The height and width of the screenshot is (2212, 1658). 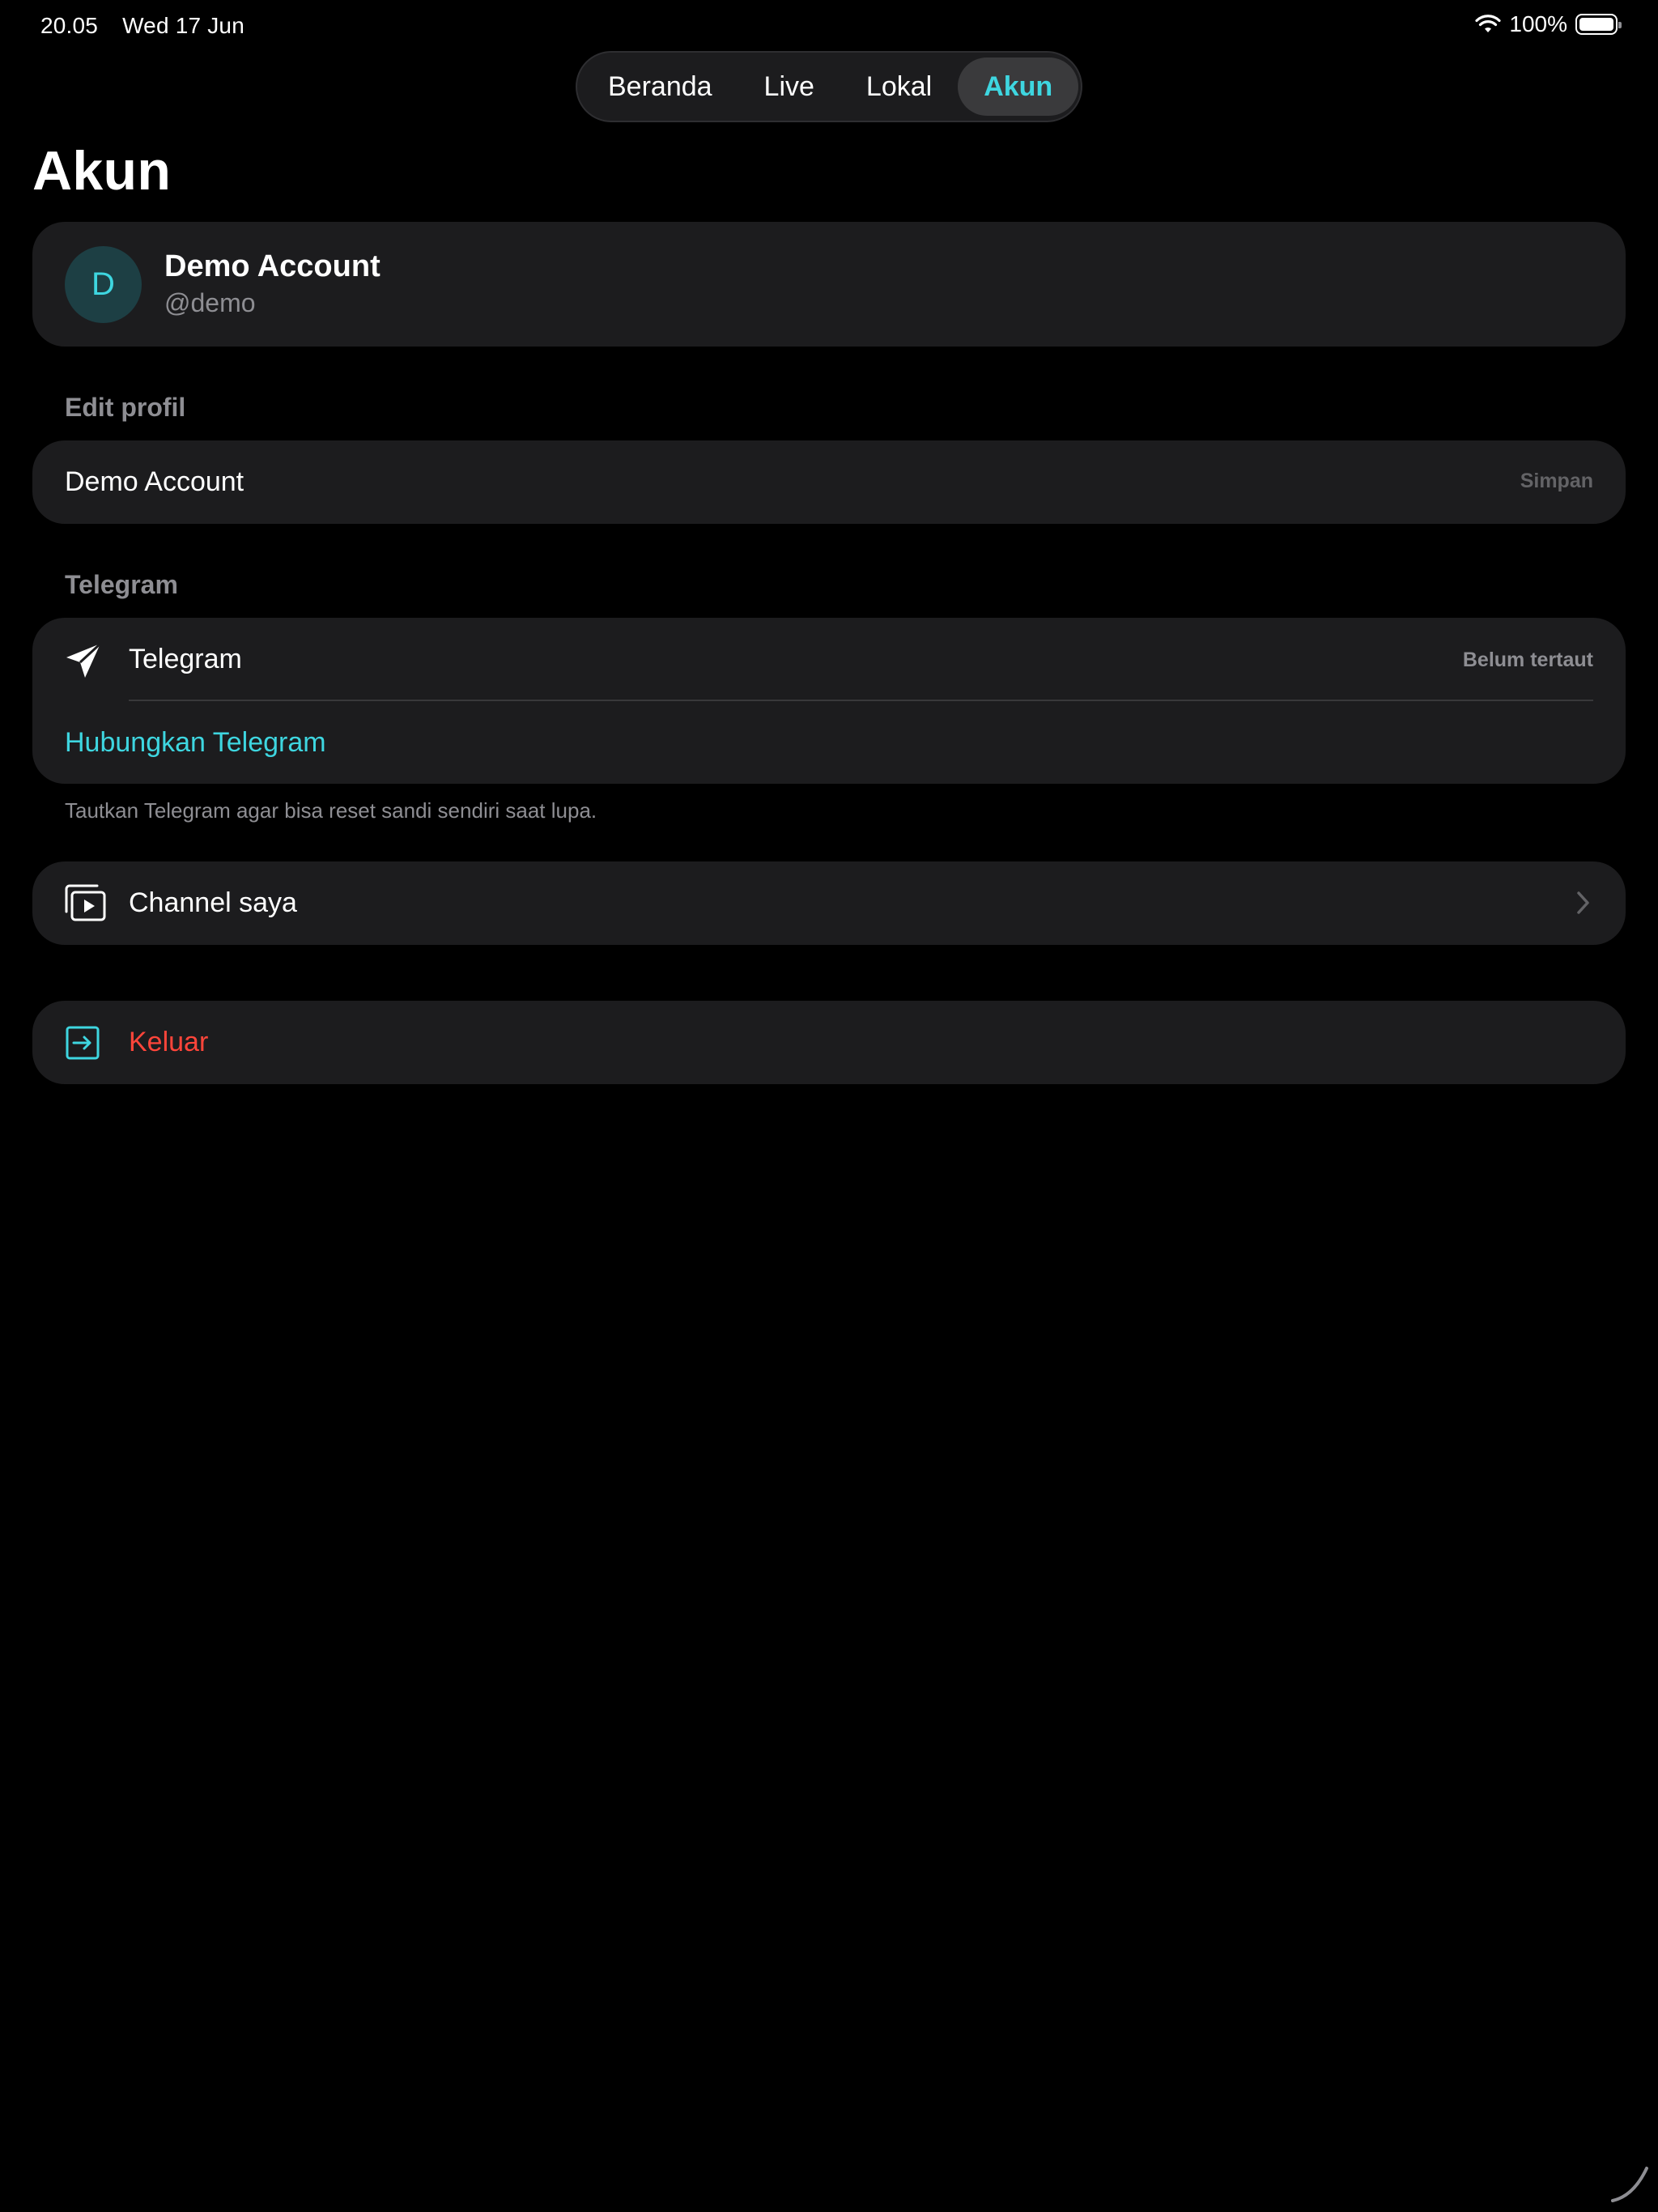 I want to click on resize-handle, so click(x=1629, y=2183).